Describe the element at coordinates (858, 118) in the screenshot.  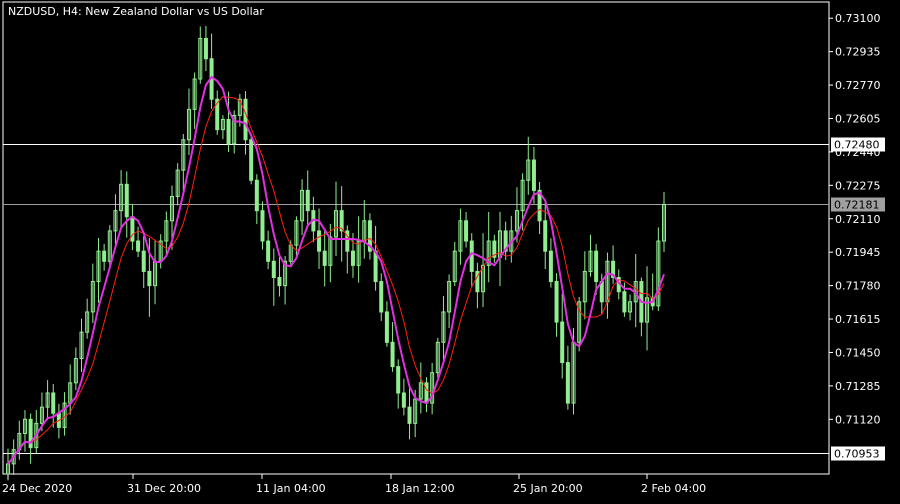
I see `price-tick-label: 0.72605` at that location.